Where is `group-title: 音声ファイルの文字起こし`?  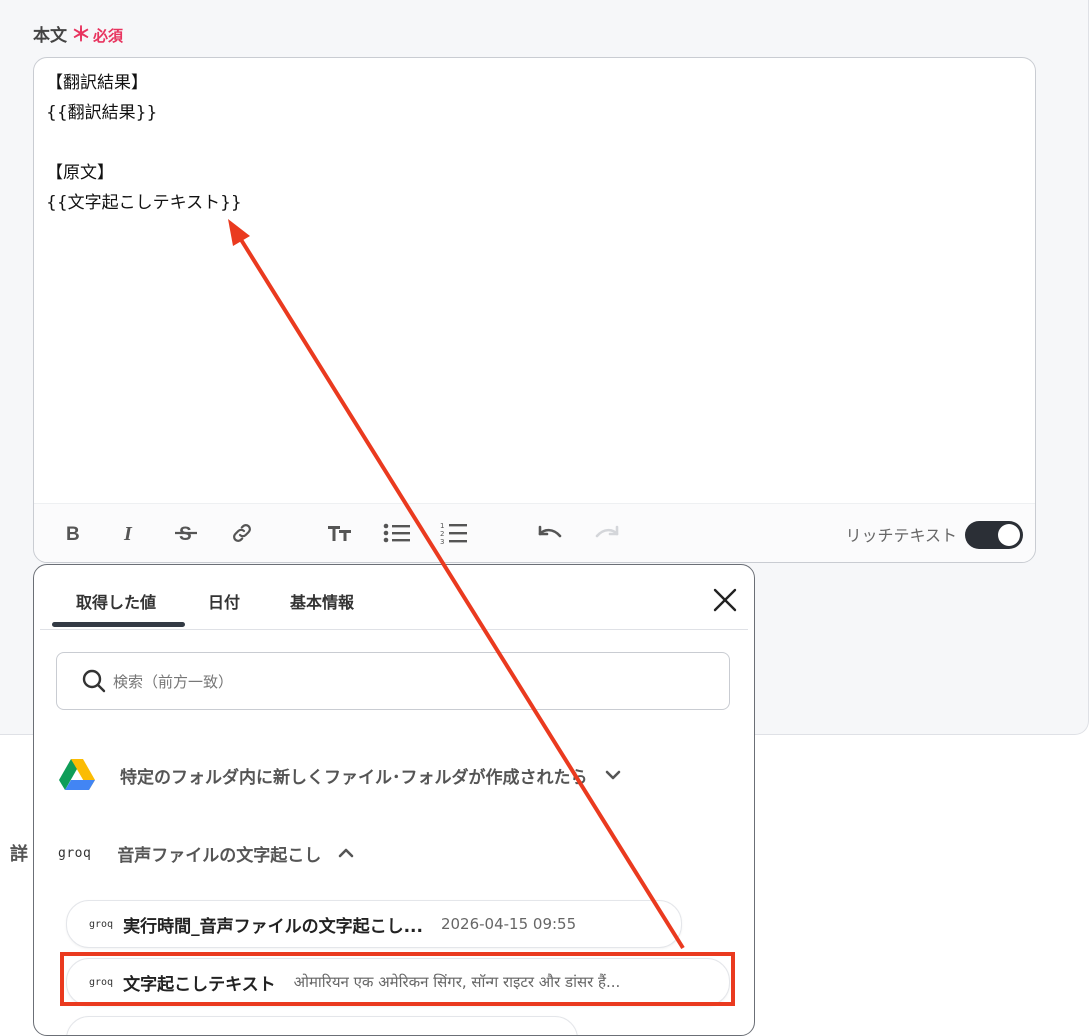
group-title: 音声ファイルの文字起こし is located at coordinates (219, 855).